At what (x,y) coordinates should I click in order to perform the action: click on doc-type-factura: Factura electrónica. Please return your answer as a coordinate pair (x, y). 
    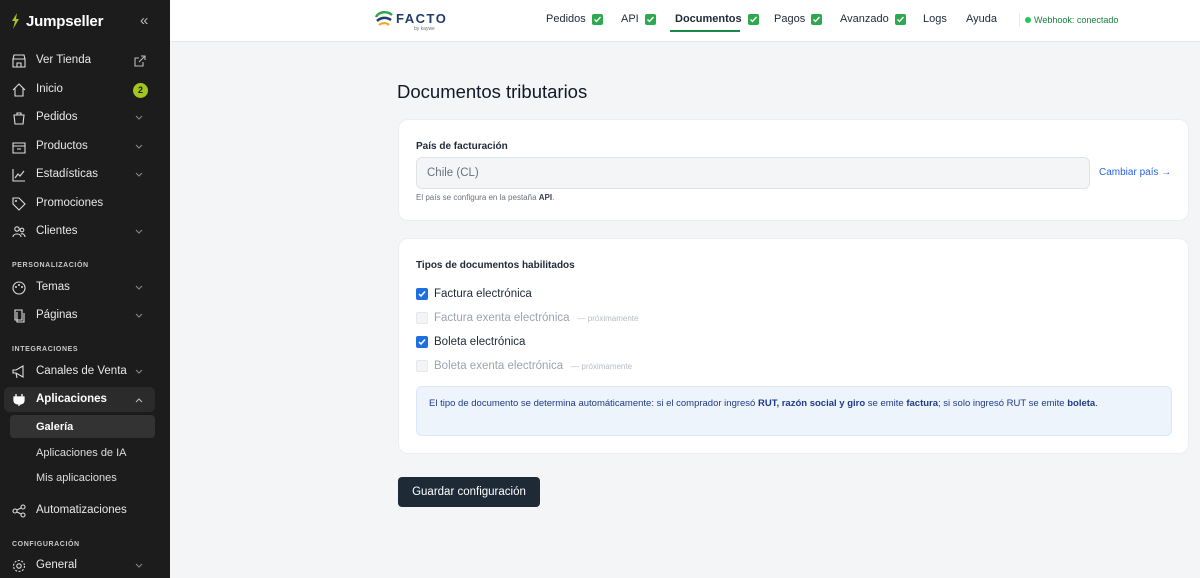
    Looking at the image, I should click on (474, 294).